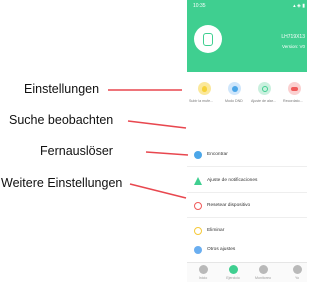  I want to click on menu-item-reset: Resetear dispositivo, so click(247, 205).